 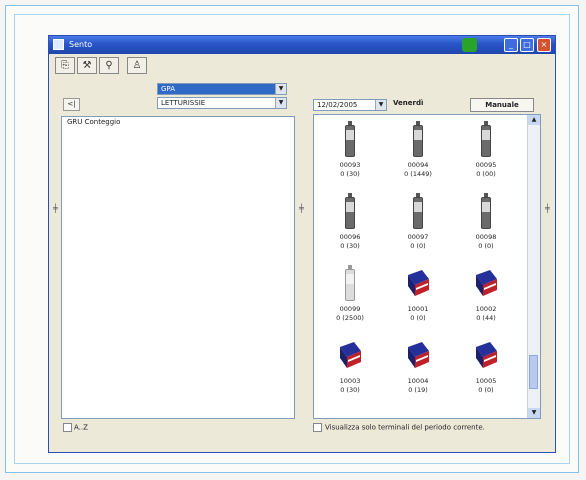 What do you see at coordinates (534, 413) in the screenshot?
I see `scroll-down-icon: ▼` at bounding box center [534, 413].